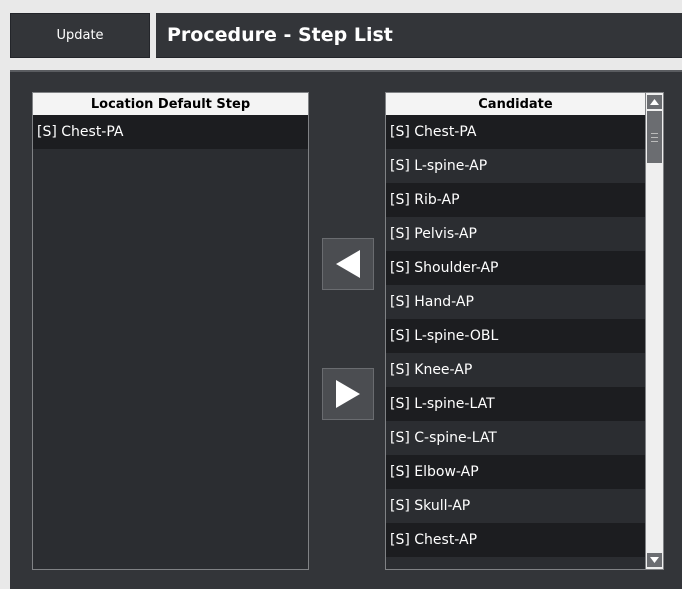 The width and height of the screenshot is (682, 589). Describe the element at coordinates (443, 438) in the screenshot. I see `list-item-label: [S] C-spine-LAT` at that location.